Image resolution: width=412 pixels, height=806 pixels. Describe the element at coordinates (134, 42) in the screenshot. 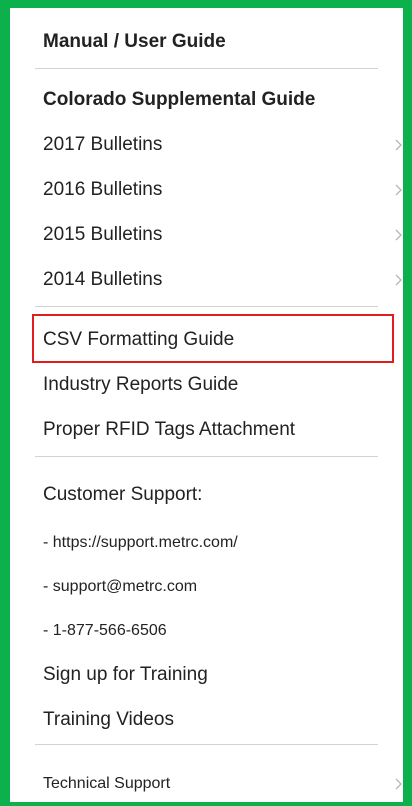

I see `menu-item-manual: Manual / User Guide` at that location.